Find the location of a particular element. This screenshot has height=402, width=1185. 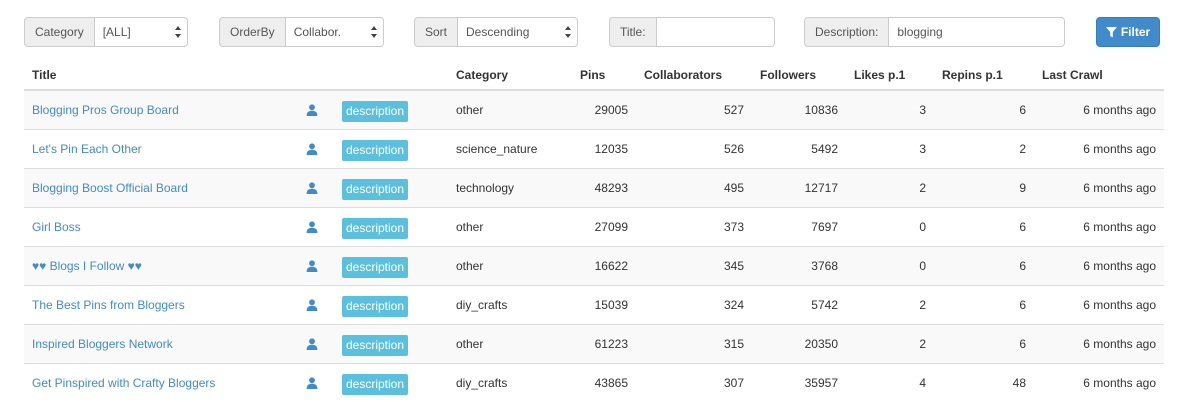

description-filter-group: Description: blogging is located at coordinates (935, 32).